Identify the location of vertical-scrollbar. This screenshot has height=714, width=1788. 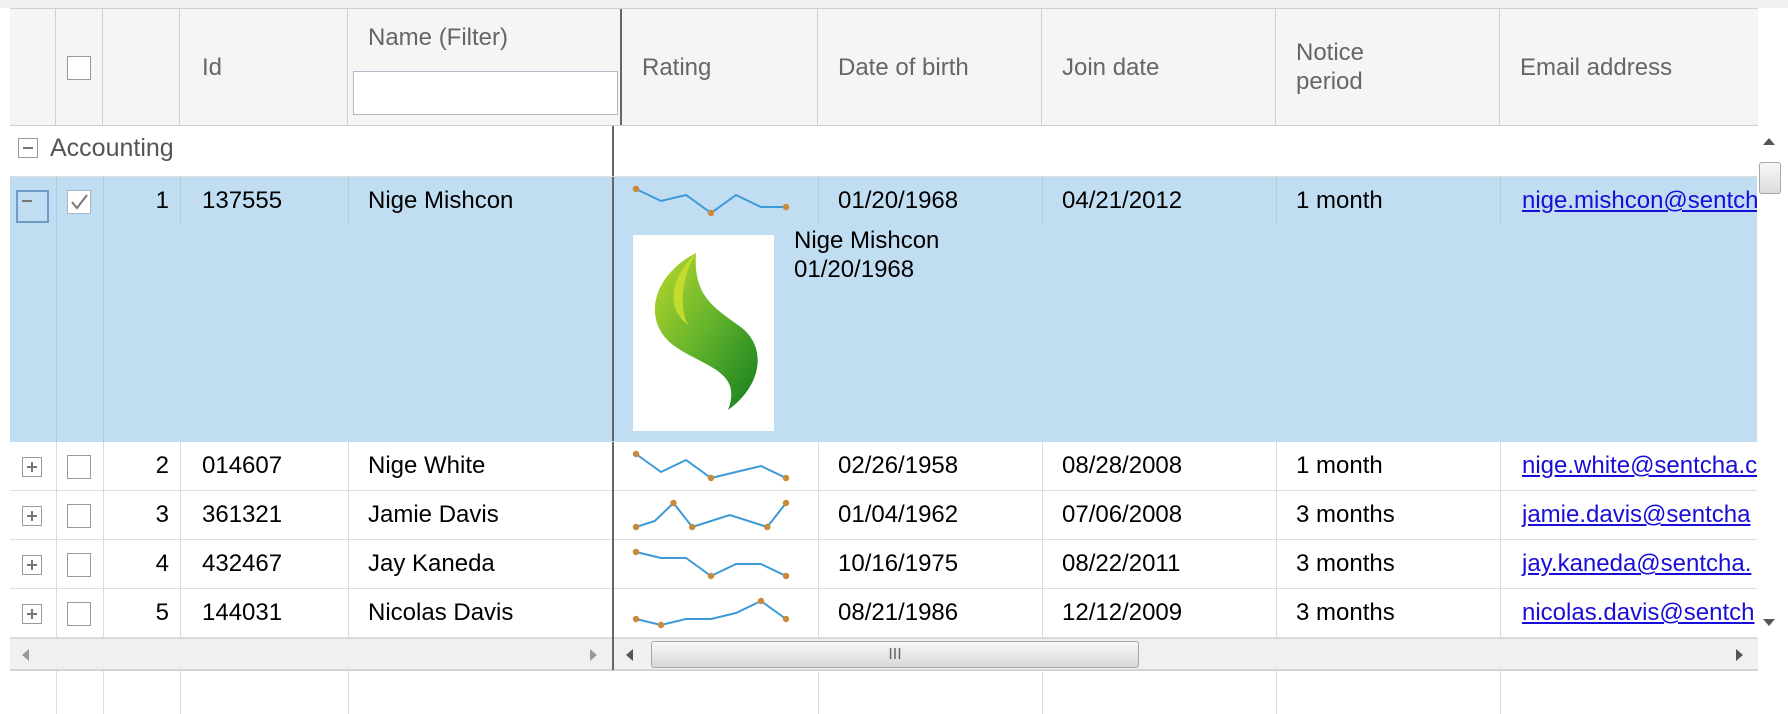
(1769, 382).